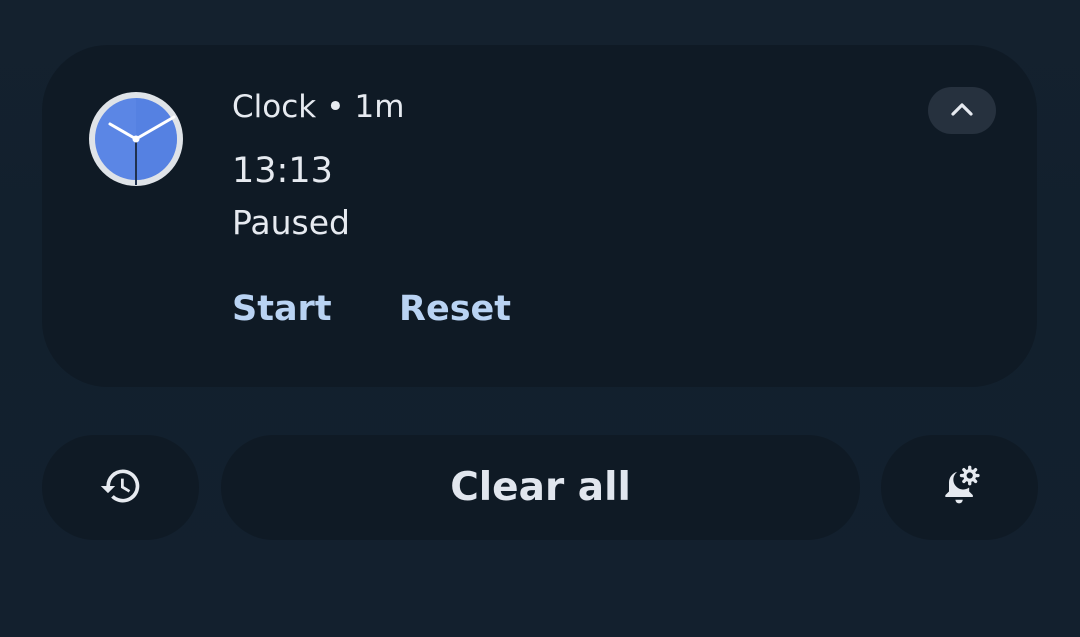  Describe the element at coordinates (455, 309) in the screenshot. I see `reset-button: Reset` at that location.